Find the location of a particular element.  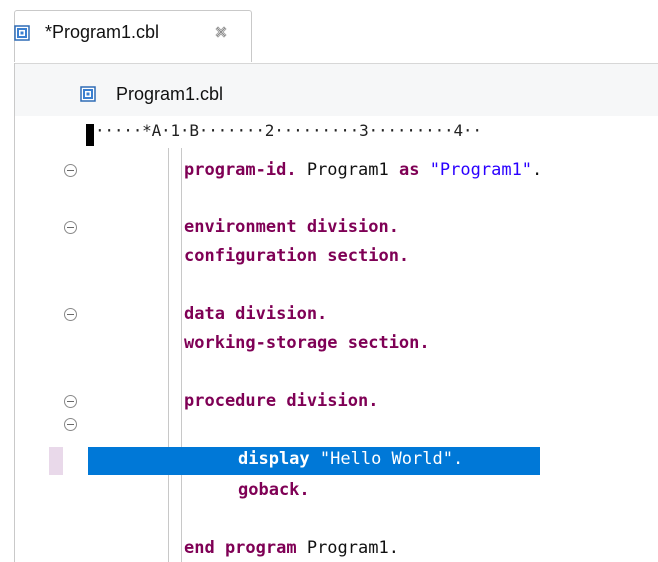

editor-breadcrumb-header is located at coordinates (336, 89).